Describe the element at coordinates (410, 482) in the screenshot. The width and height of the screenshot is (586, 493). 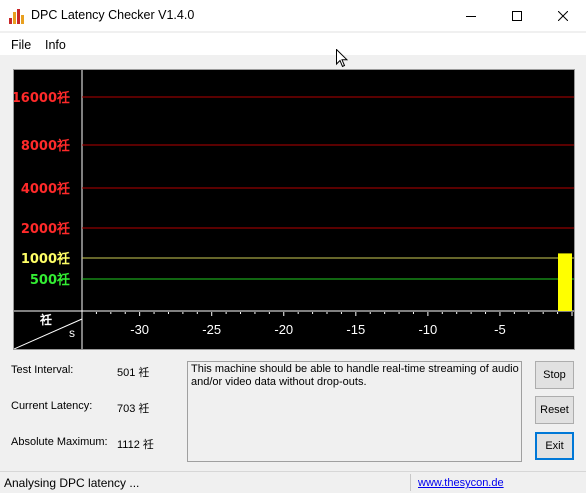
I see `status-divider` at that location.